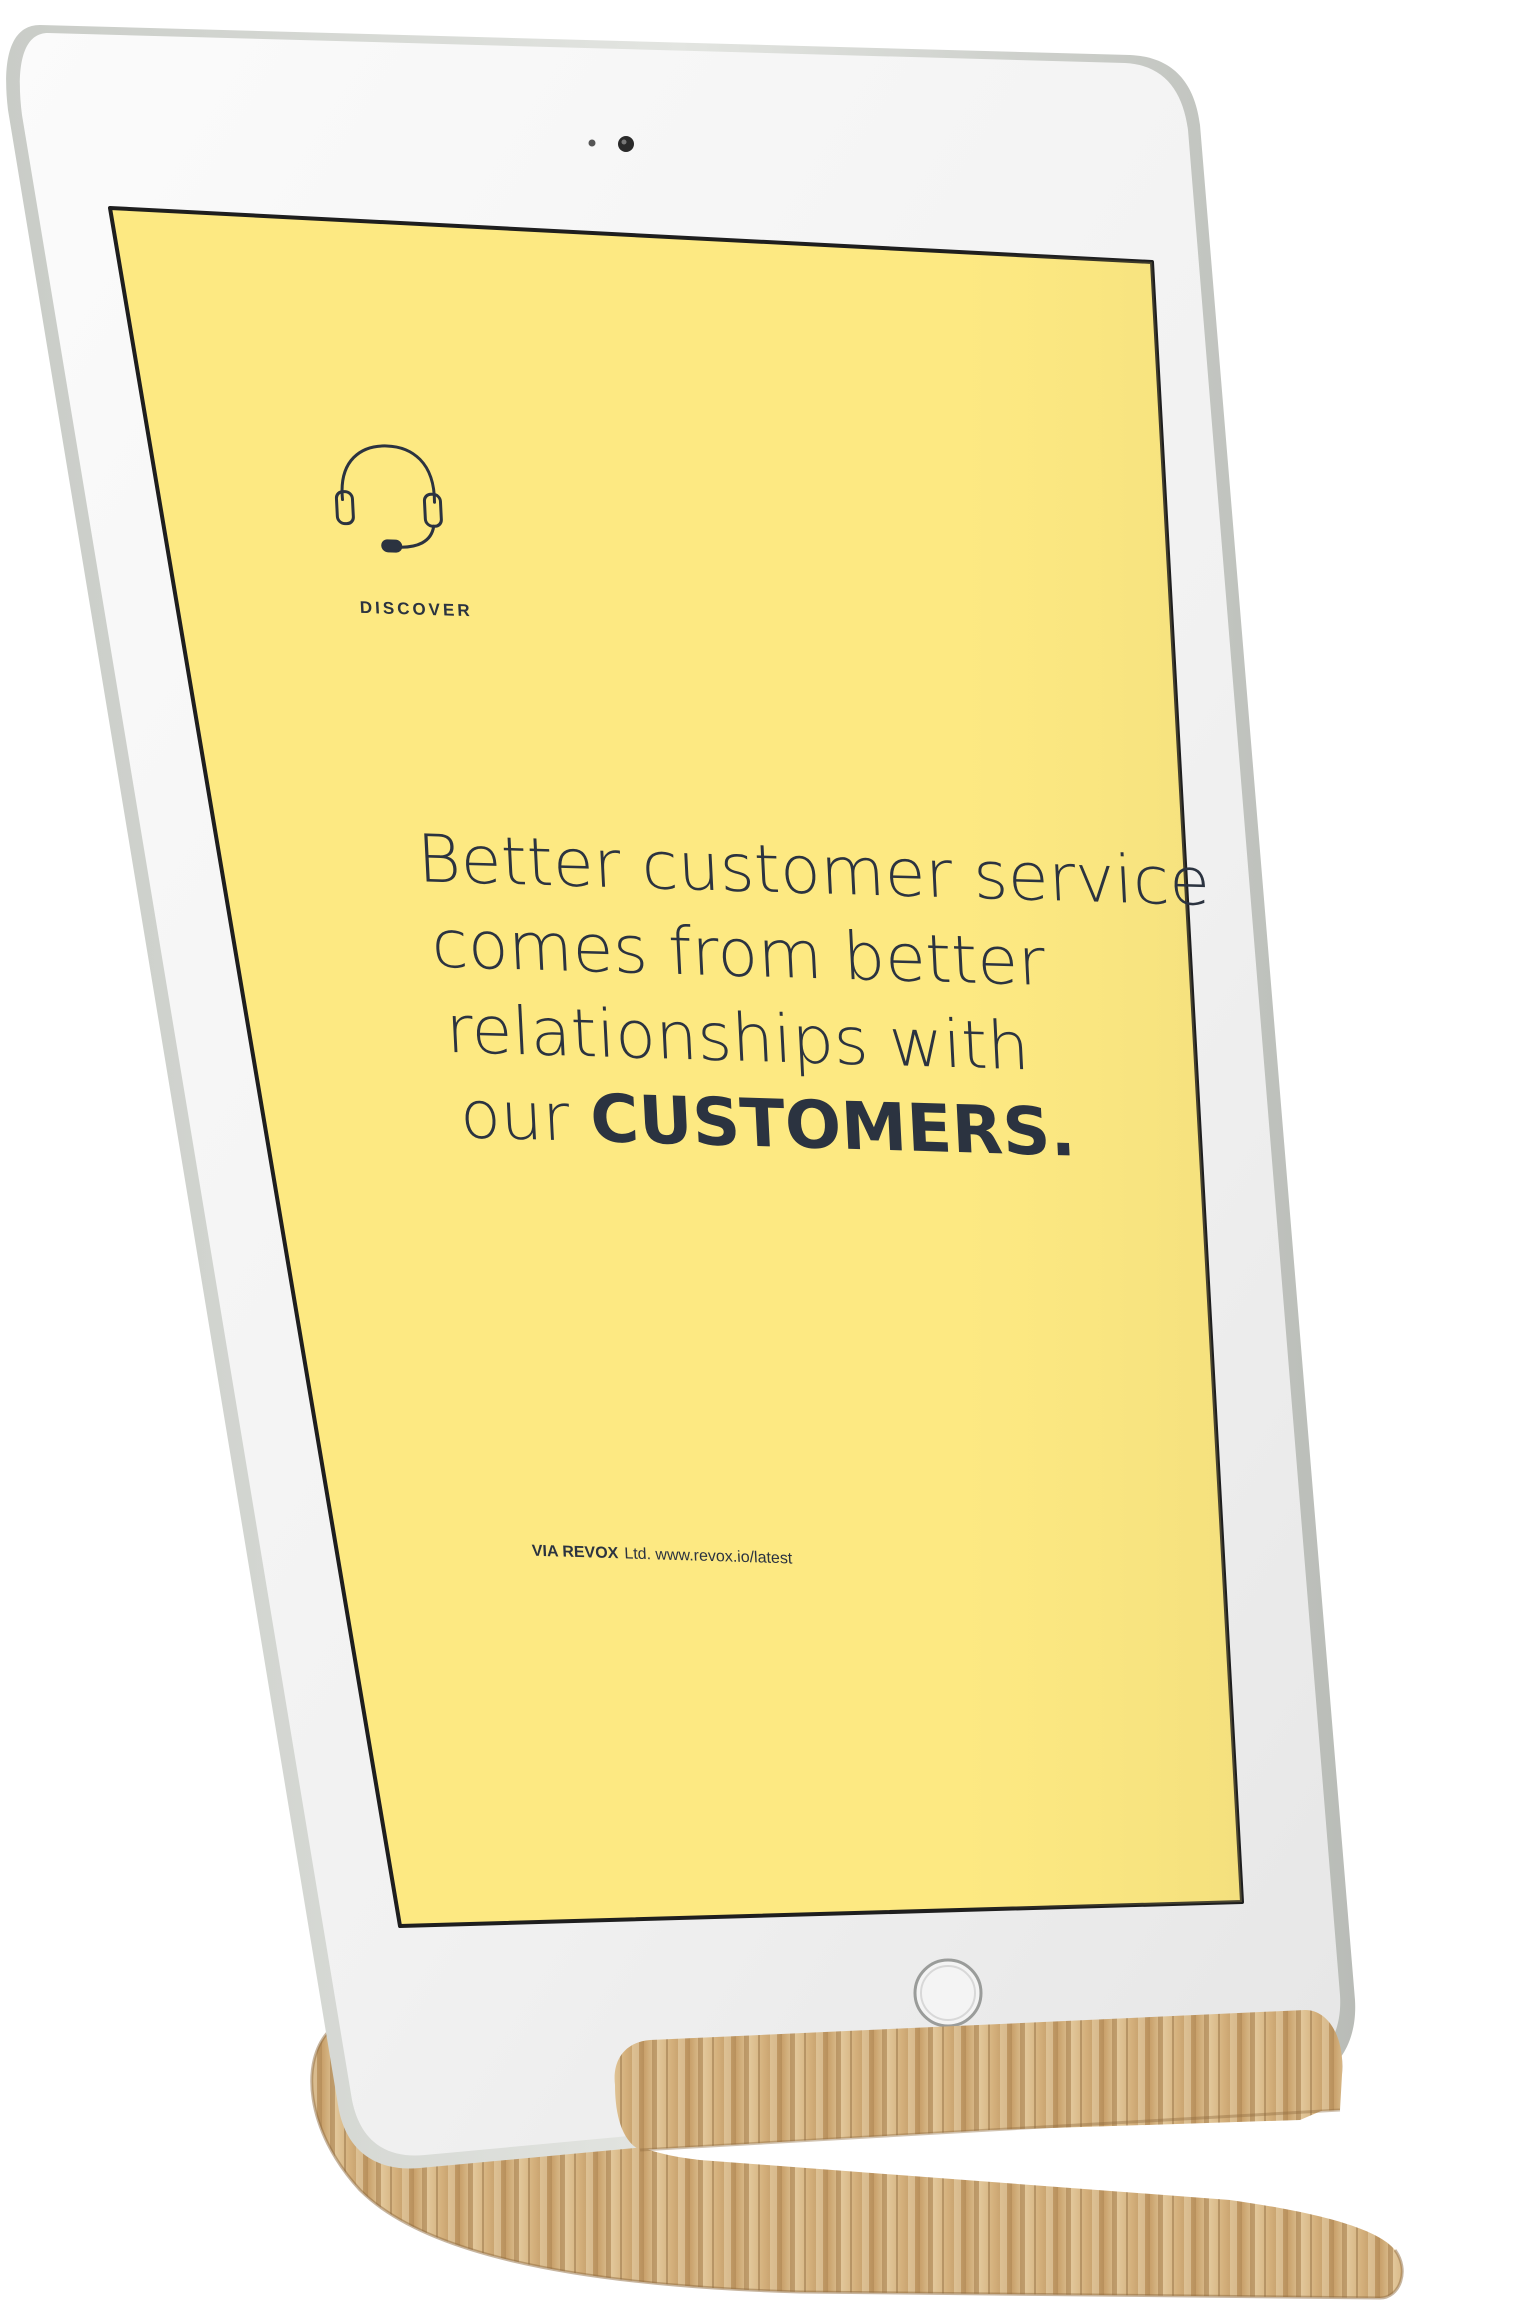  What do you see at coordinates (416, 609) in the screenshot?
I see `category-label: DISCOVER` at bounding box center [416, 609].